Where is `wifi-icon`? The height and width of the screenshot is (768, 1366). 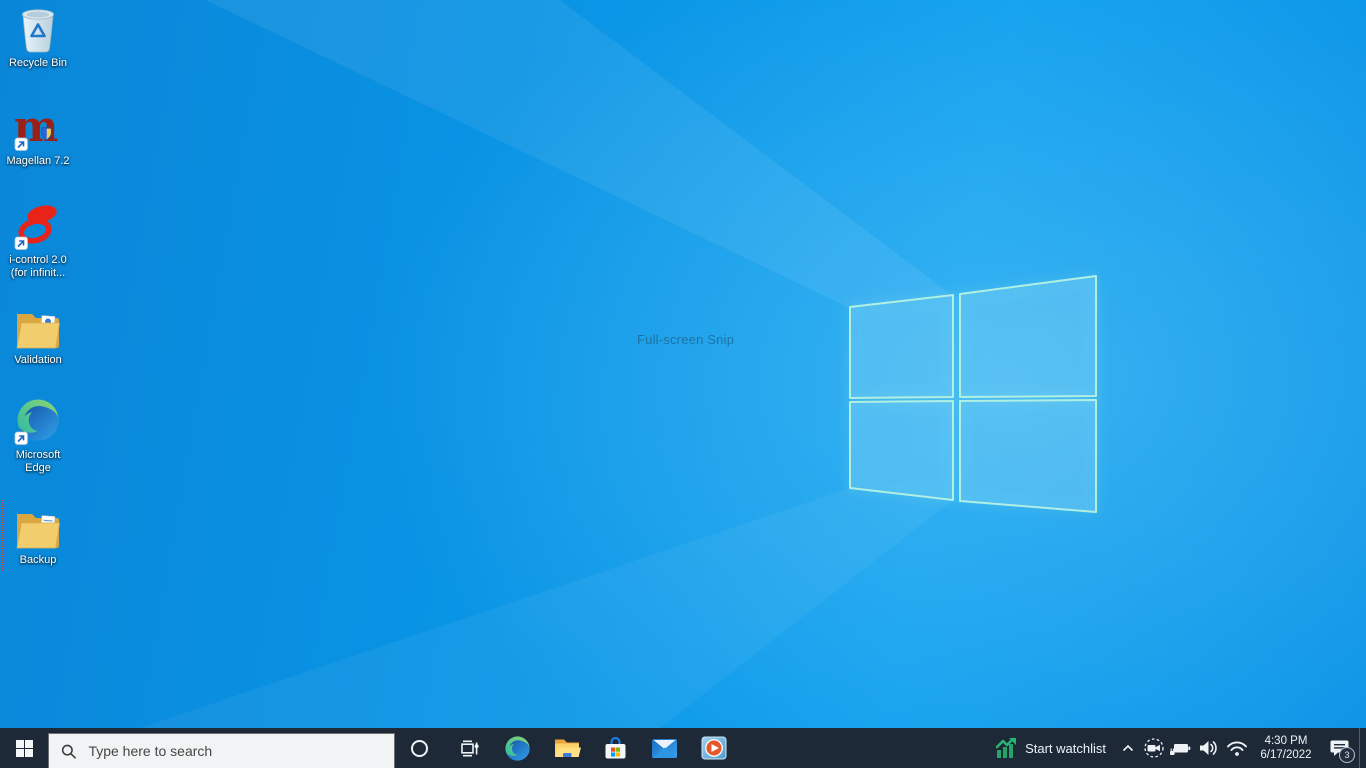
wifi-icon is located at coordinates (1236, 748).